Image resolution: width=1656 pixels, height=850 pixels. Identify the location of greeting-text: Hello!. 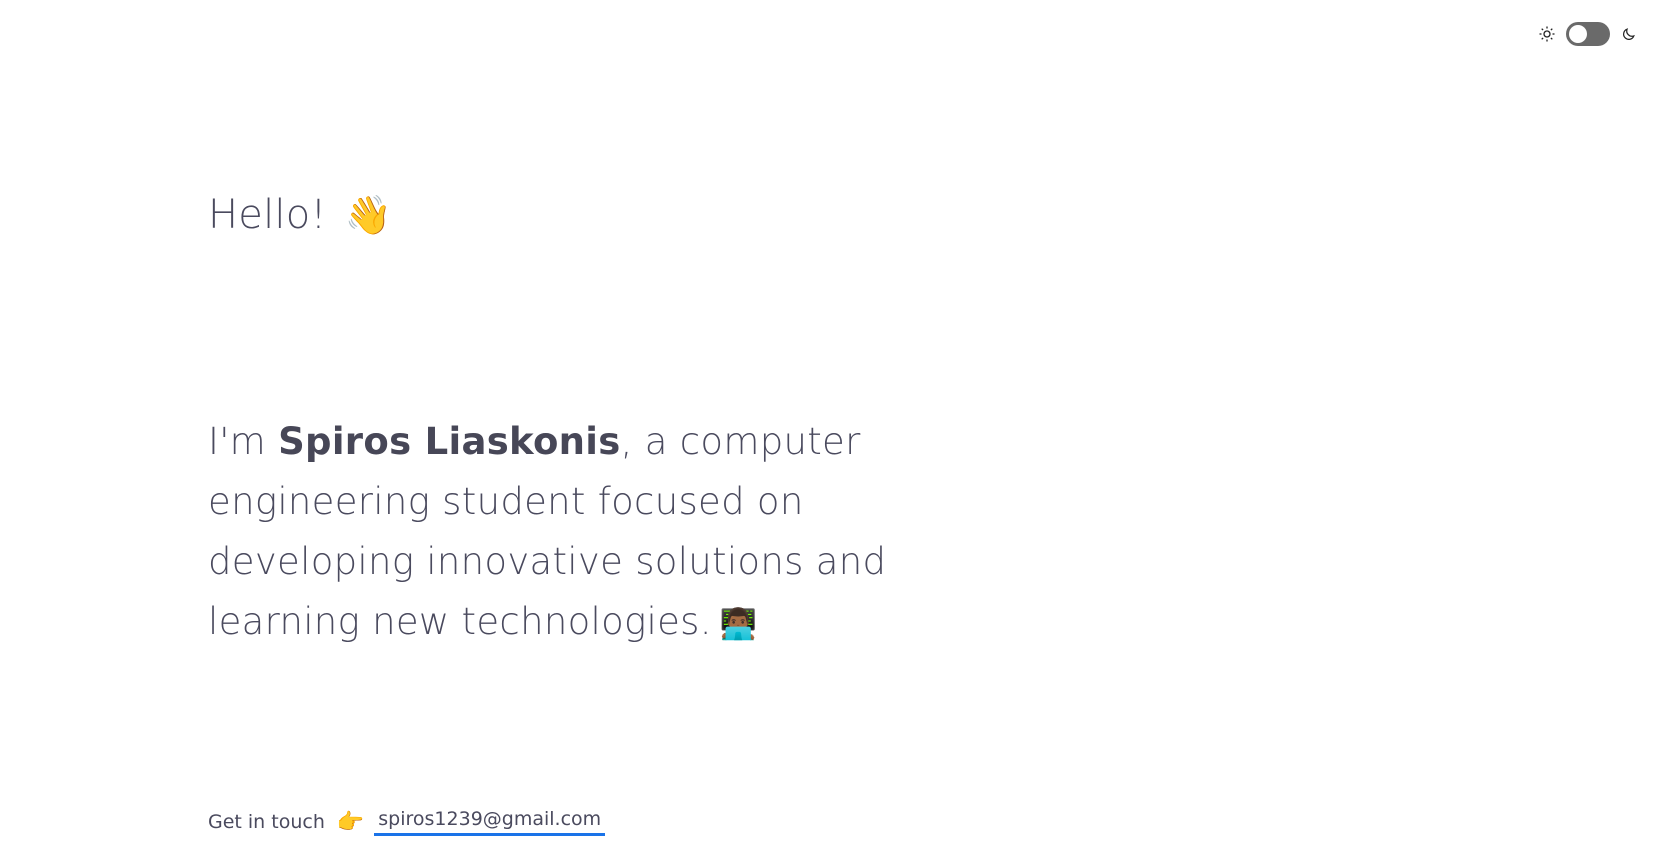
(267, 215).